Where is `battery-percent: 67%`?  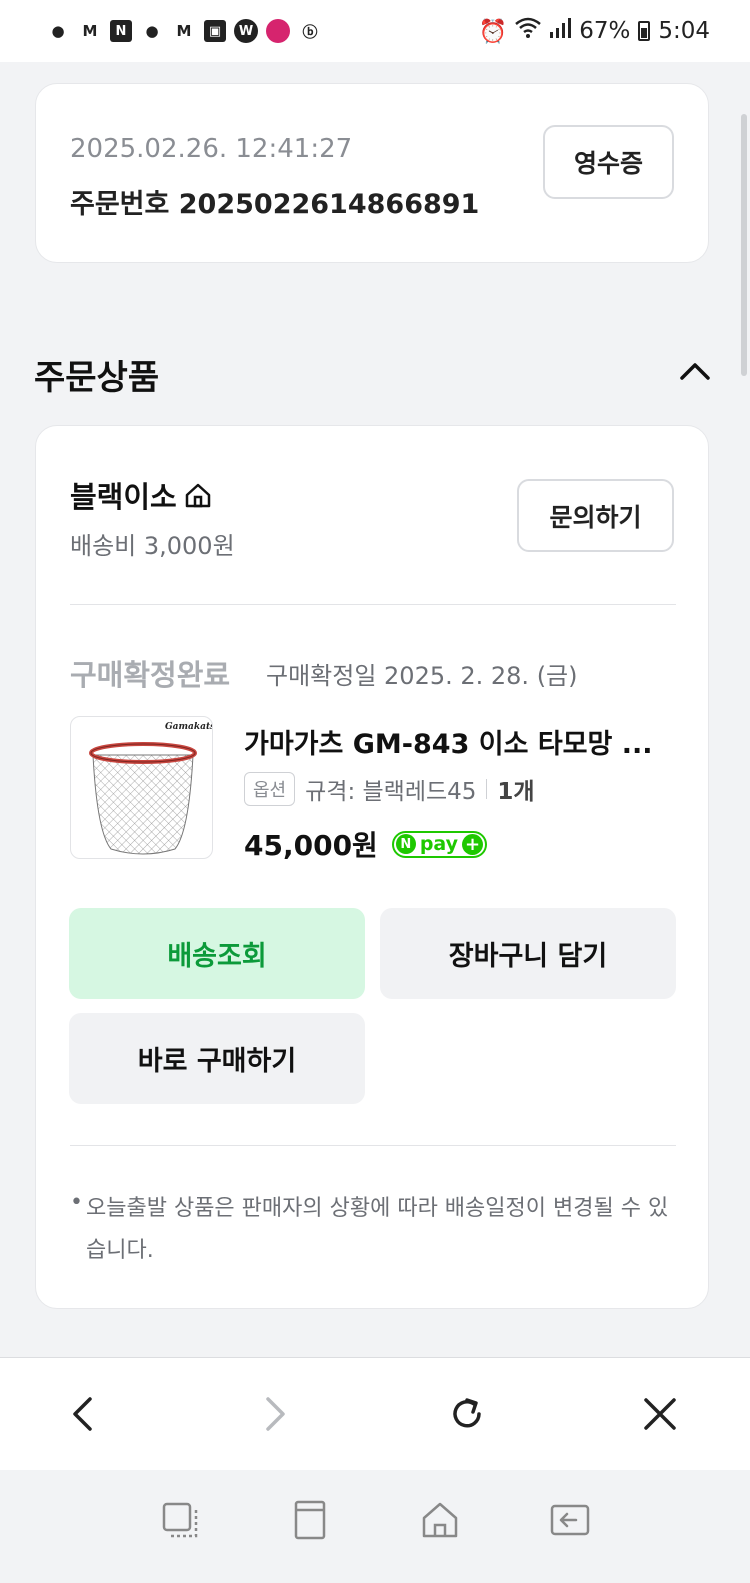
battery-percent: 67% is located at coordinates (605, 31).